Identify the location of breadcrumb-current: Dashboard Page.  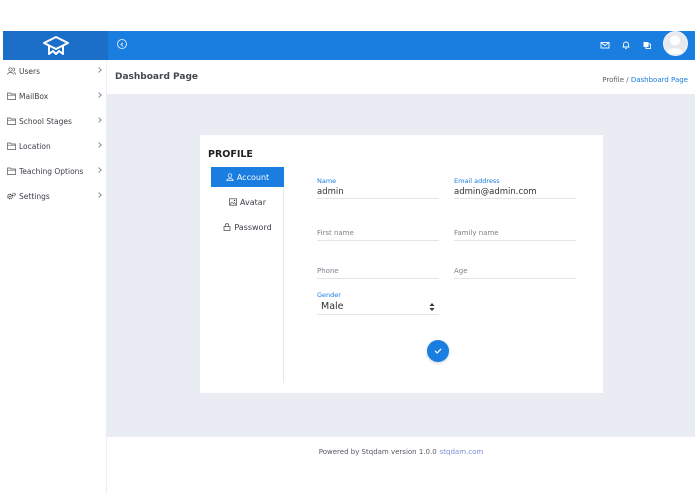
(659, 80).